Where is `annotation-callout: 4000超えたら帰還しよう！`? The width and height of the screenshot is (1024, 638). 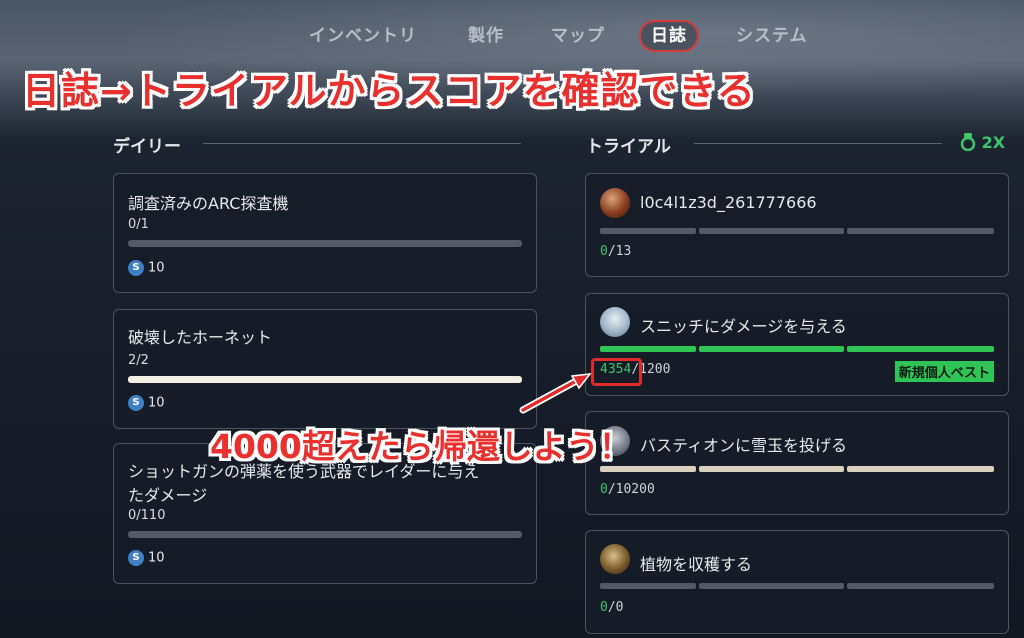 annotation-callout: 4000超えたら帰還しよう！ is located at coordinates (421, 446).